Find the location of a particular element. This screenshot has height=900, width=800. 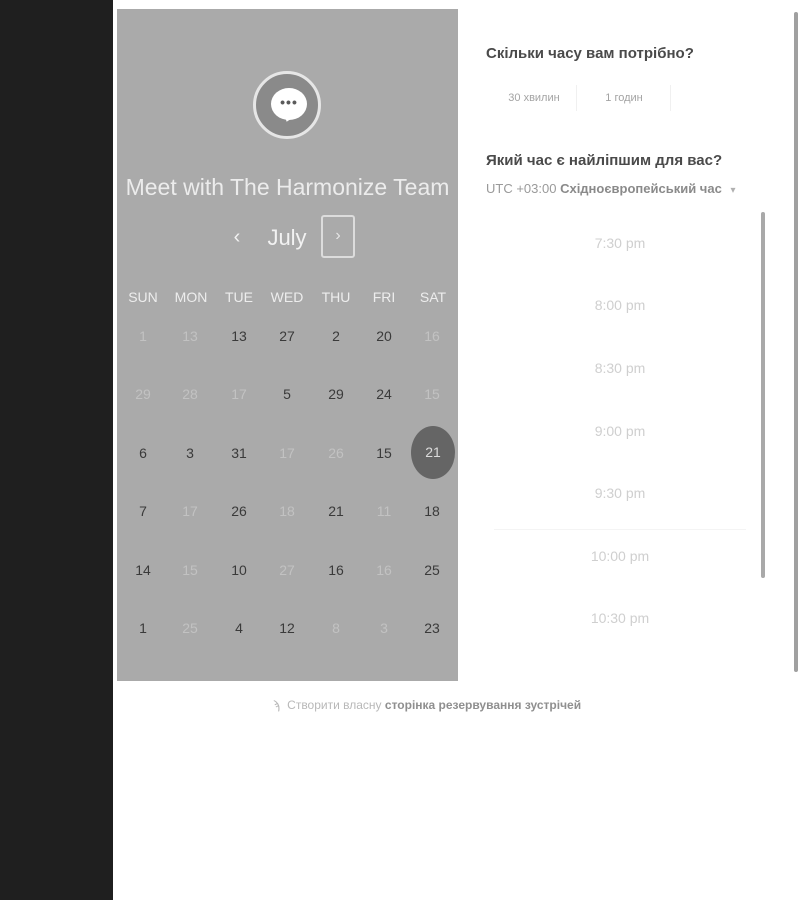

calendar-day: 4 is located at coordinates (239, 628).